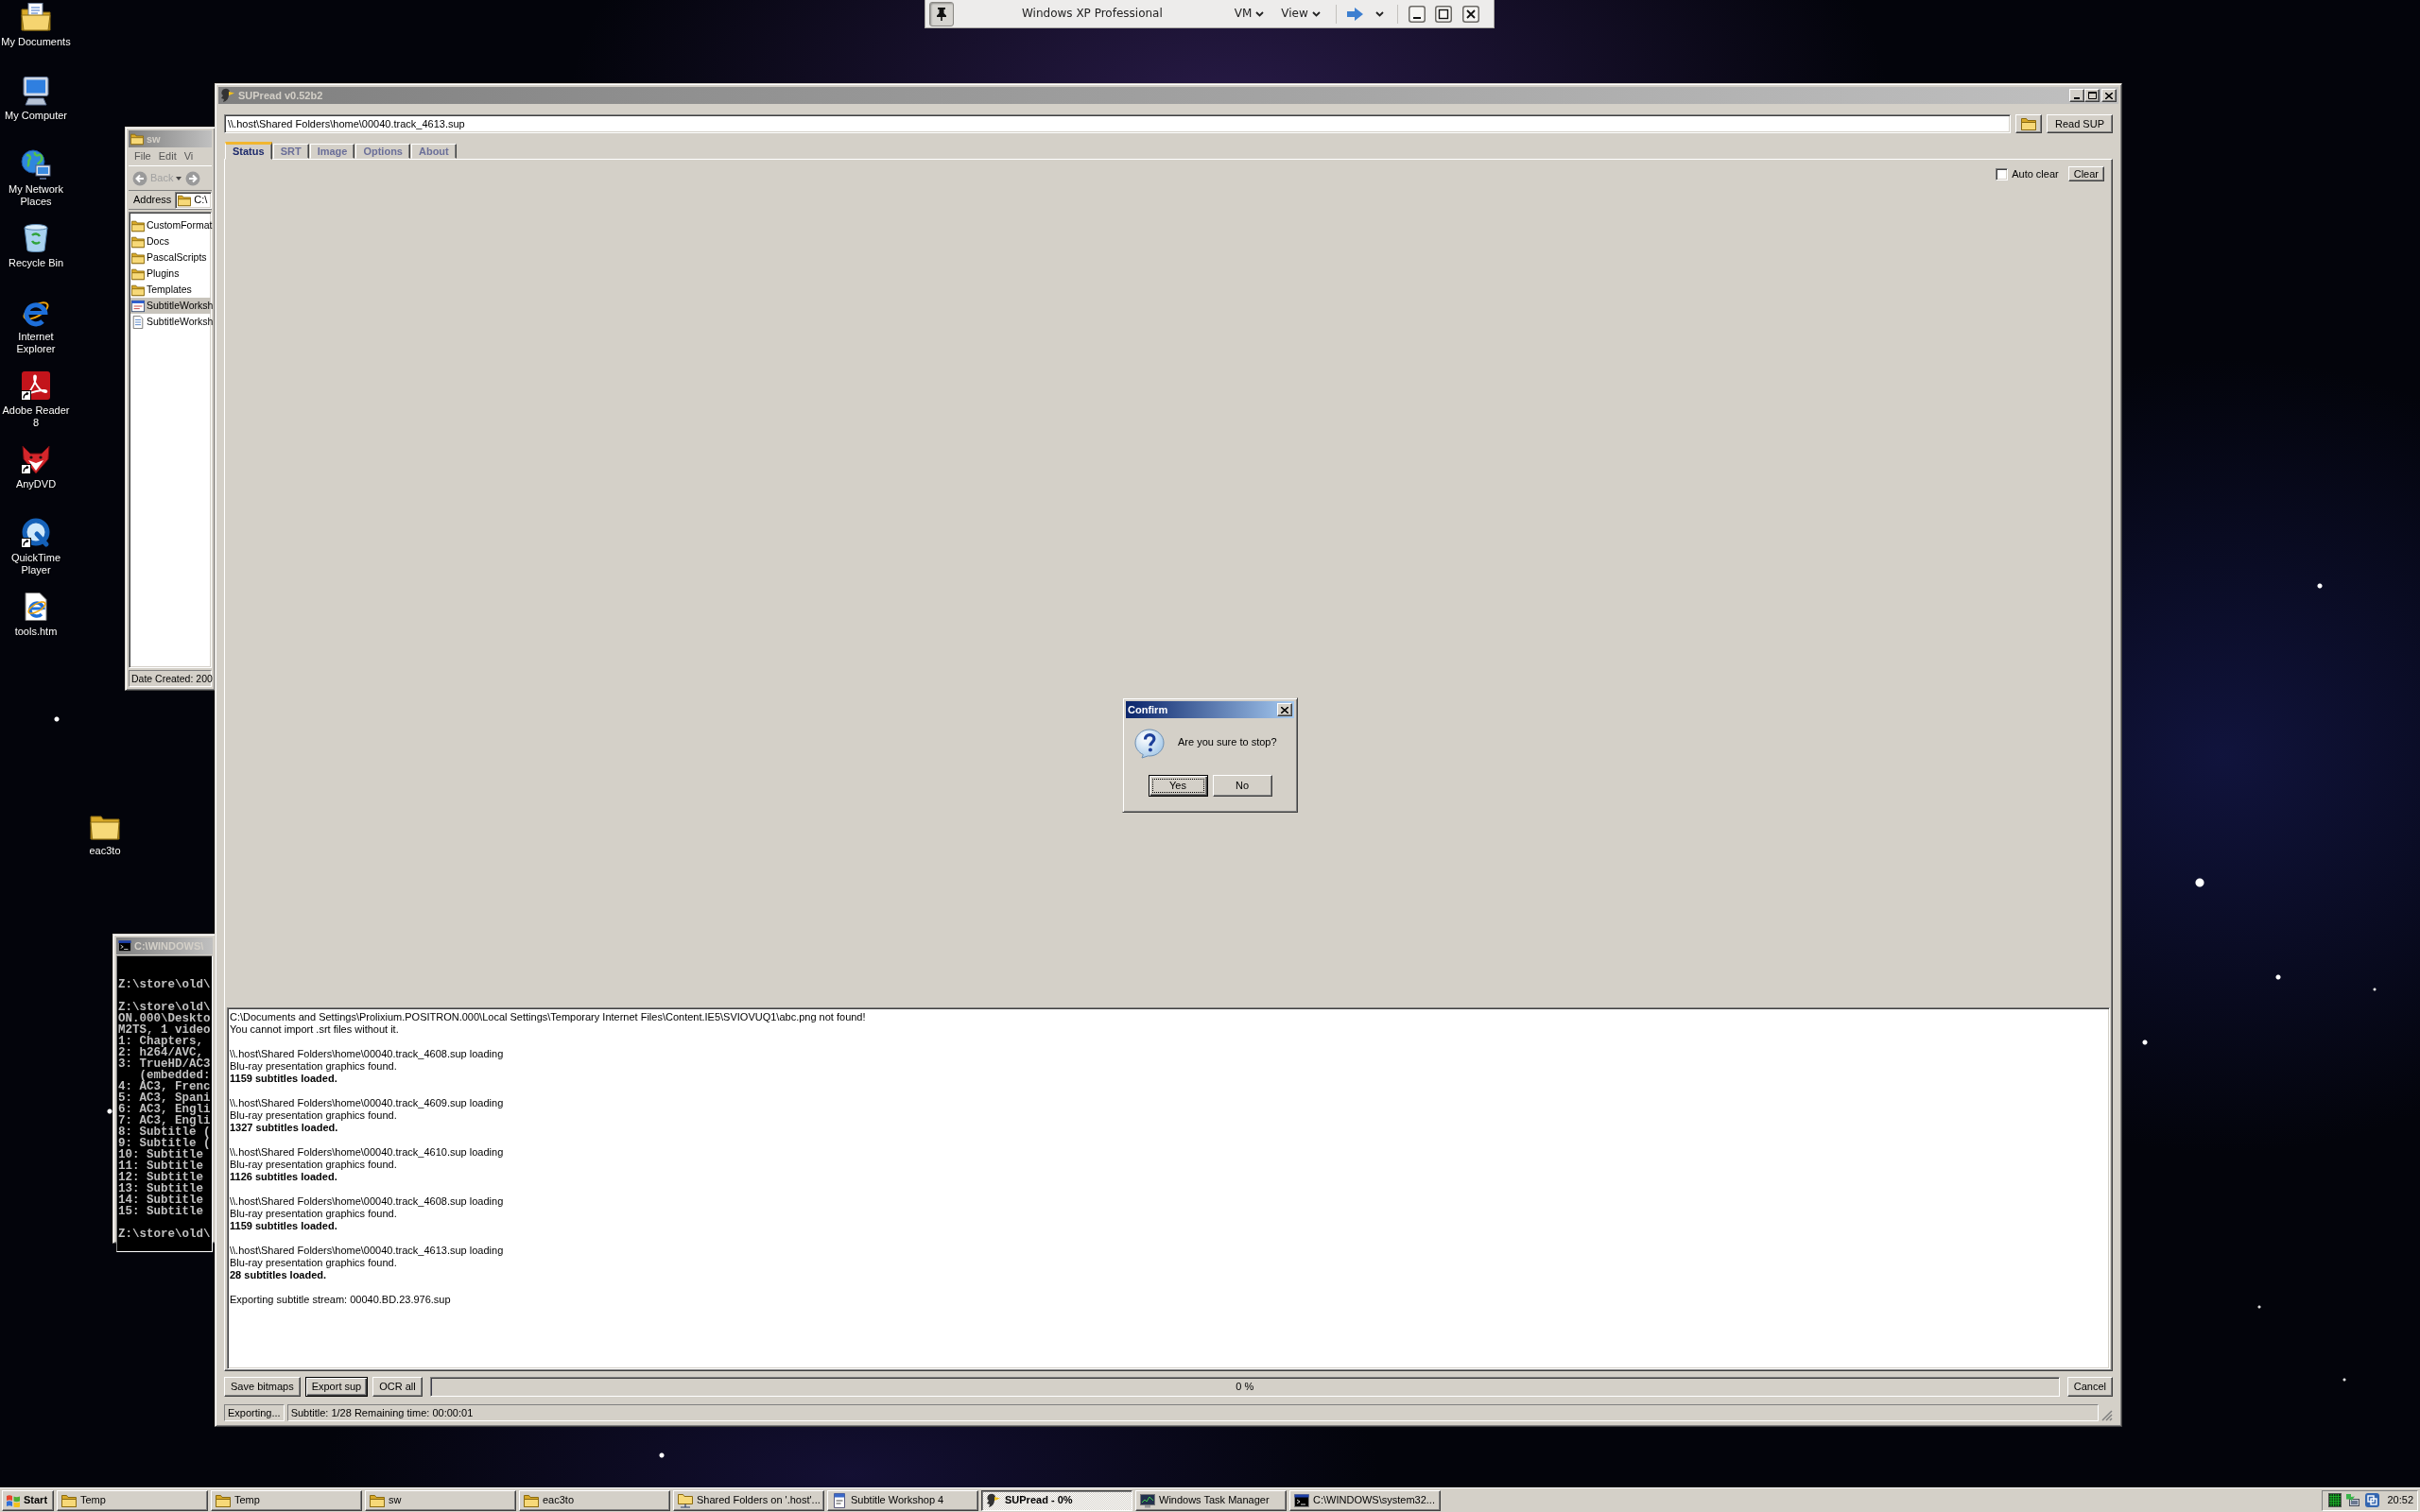  Describe the element at coordinates (1211, 1500) in the screenshot. I see `taskbar-button: Windows Task Manager` at that location.